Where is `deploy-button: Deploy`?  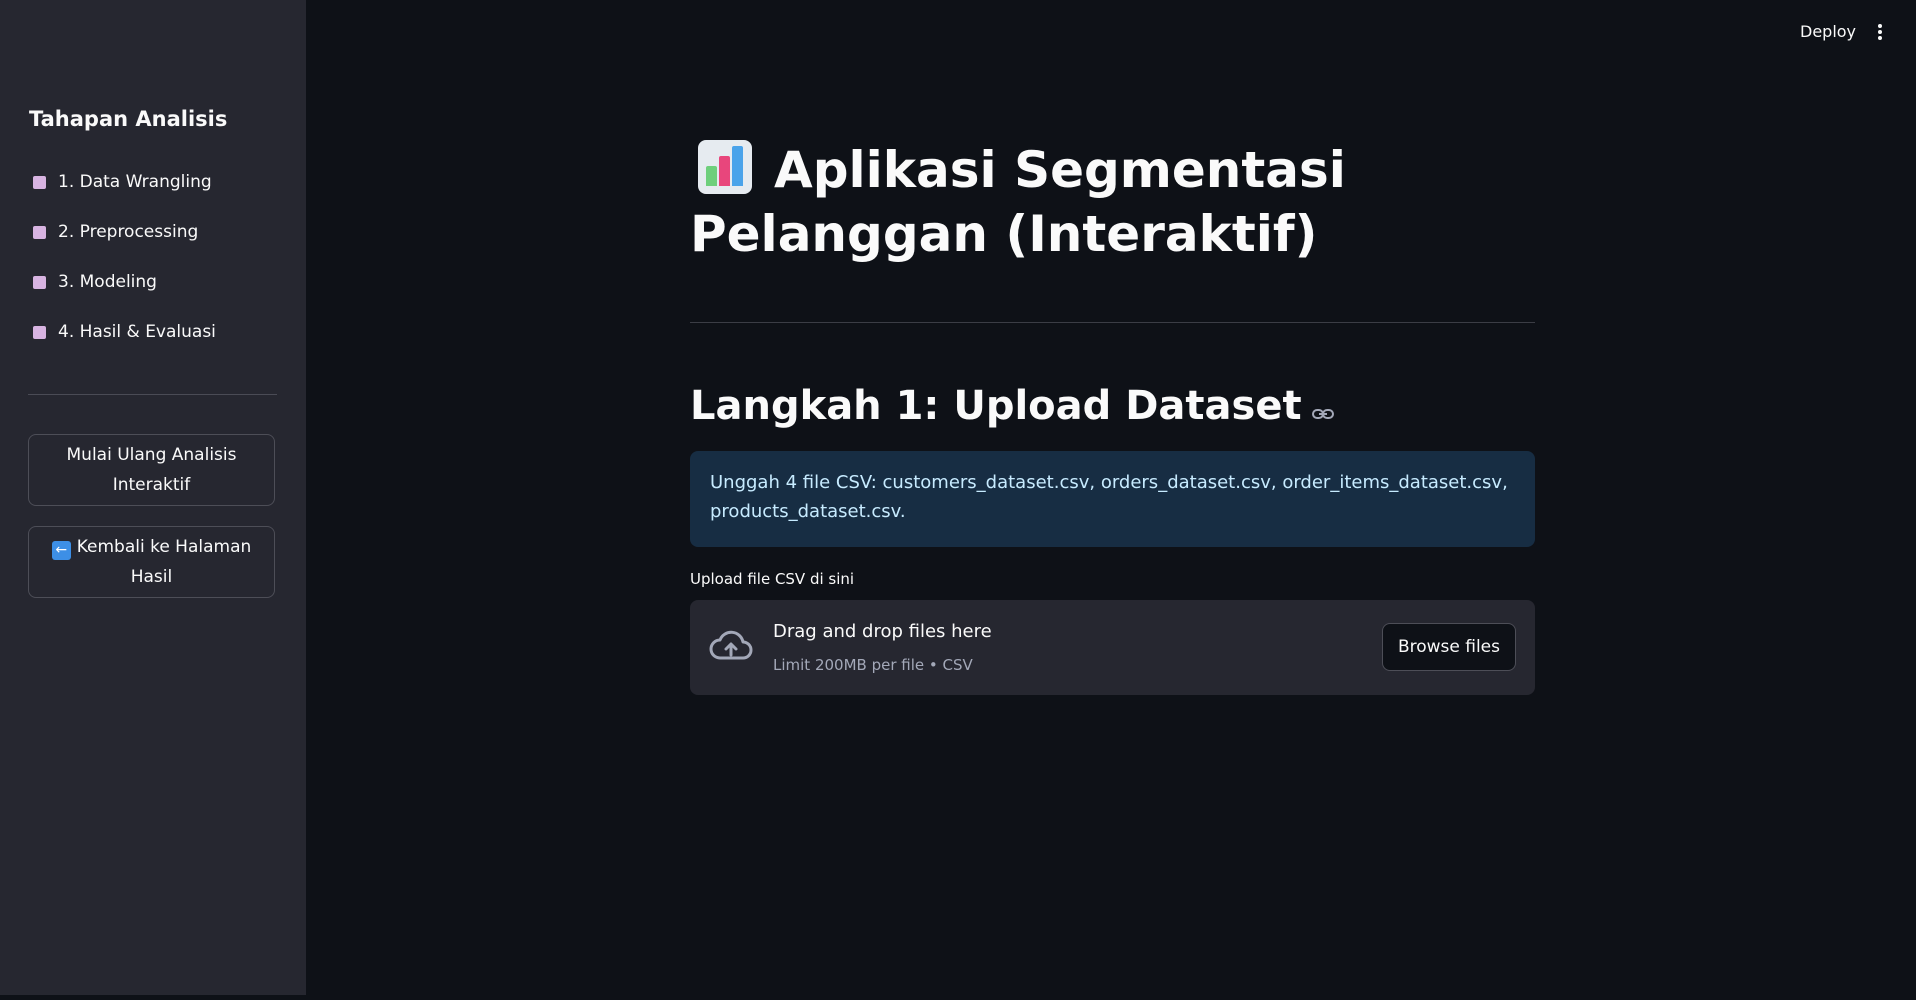
deploy-button: Deploy is located at coordinates (1828, 31).